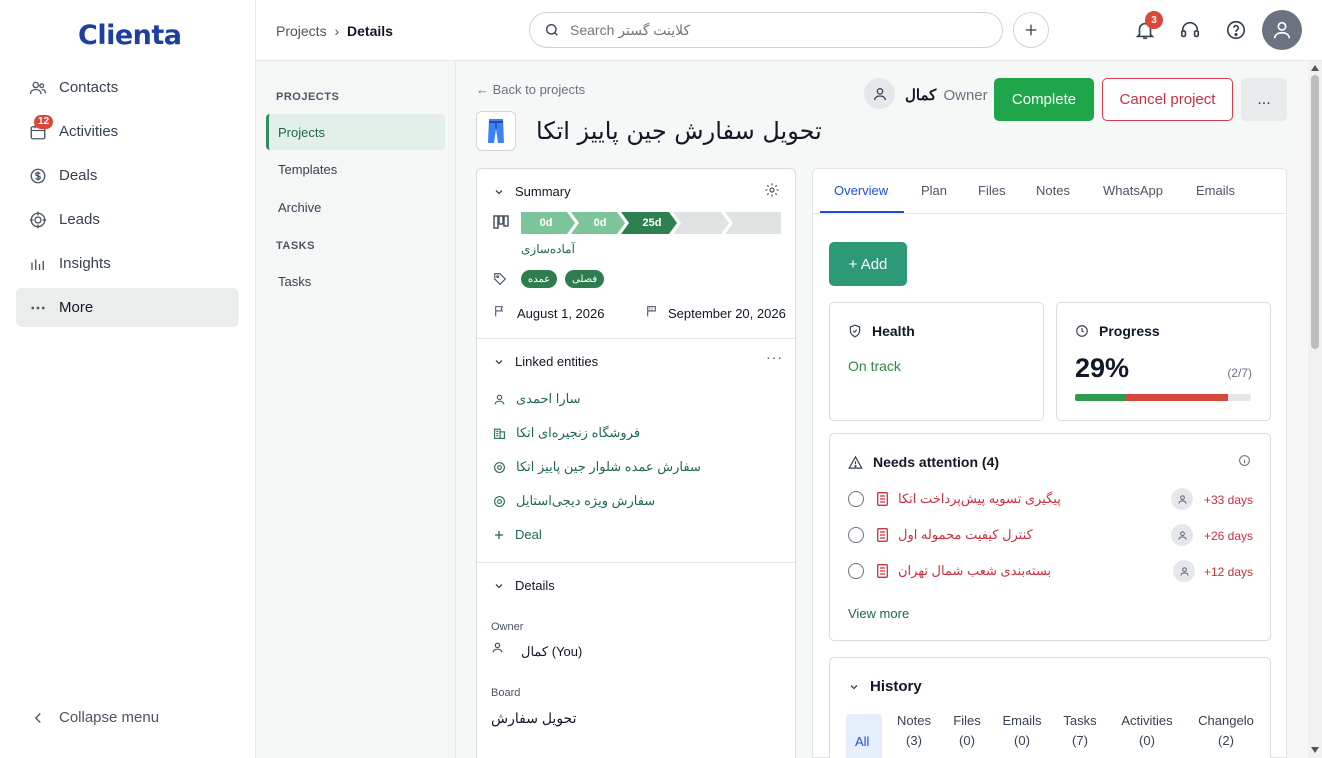 This screenshot has width=1322, height=758. I want to click on jeans-icon, so click(496, 131).